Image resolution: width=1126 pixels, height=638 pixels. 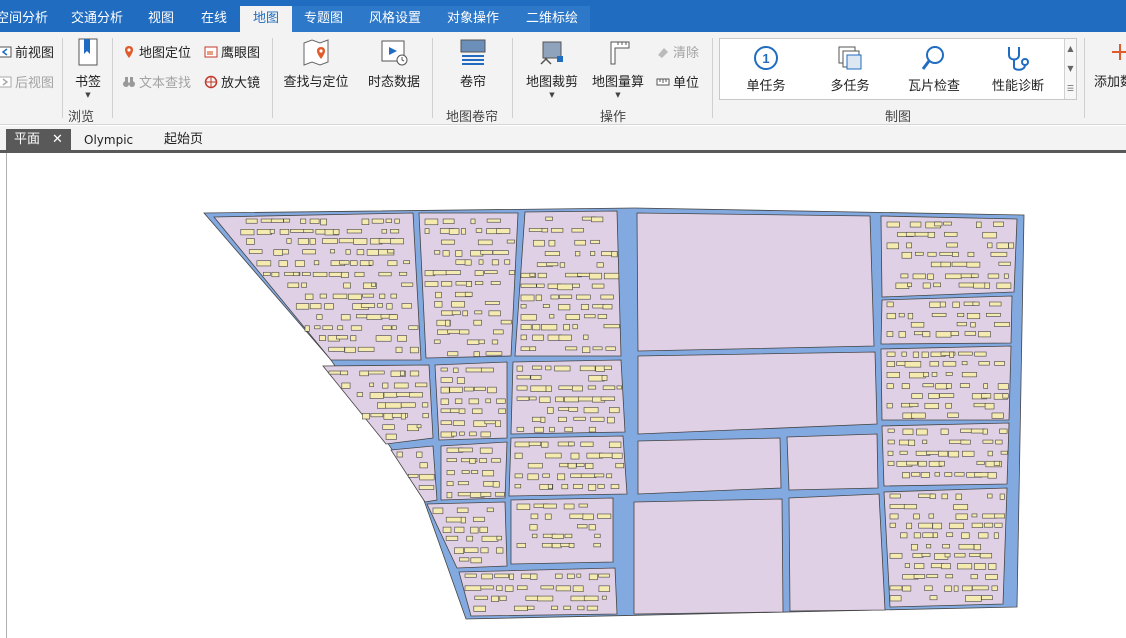 What do you see at coordinates (394, 64) in the screenshot?
I see `temporal-data-button: 时态数据` at bounding box center [394, 64].